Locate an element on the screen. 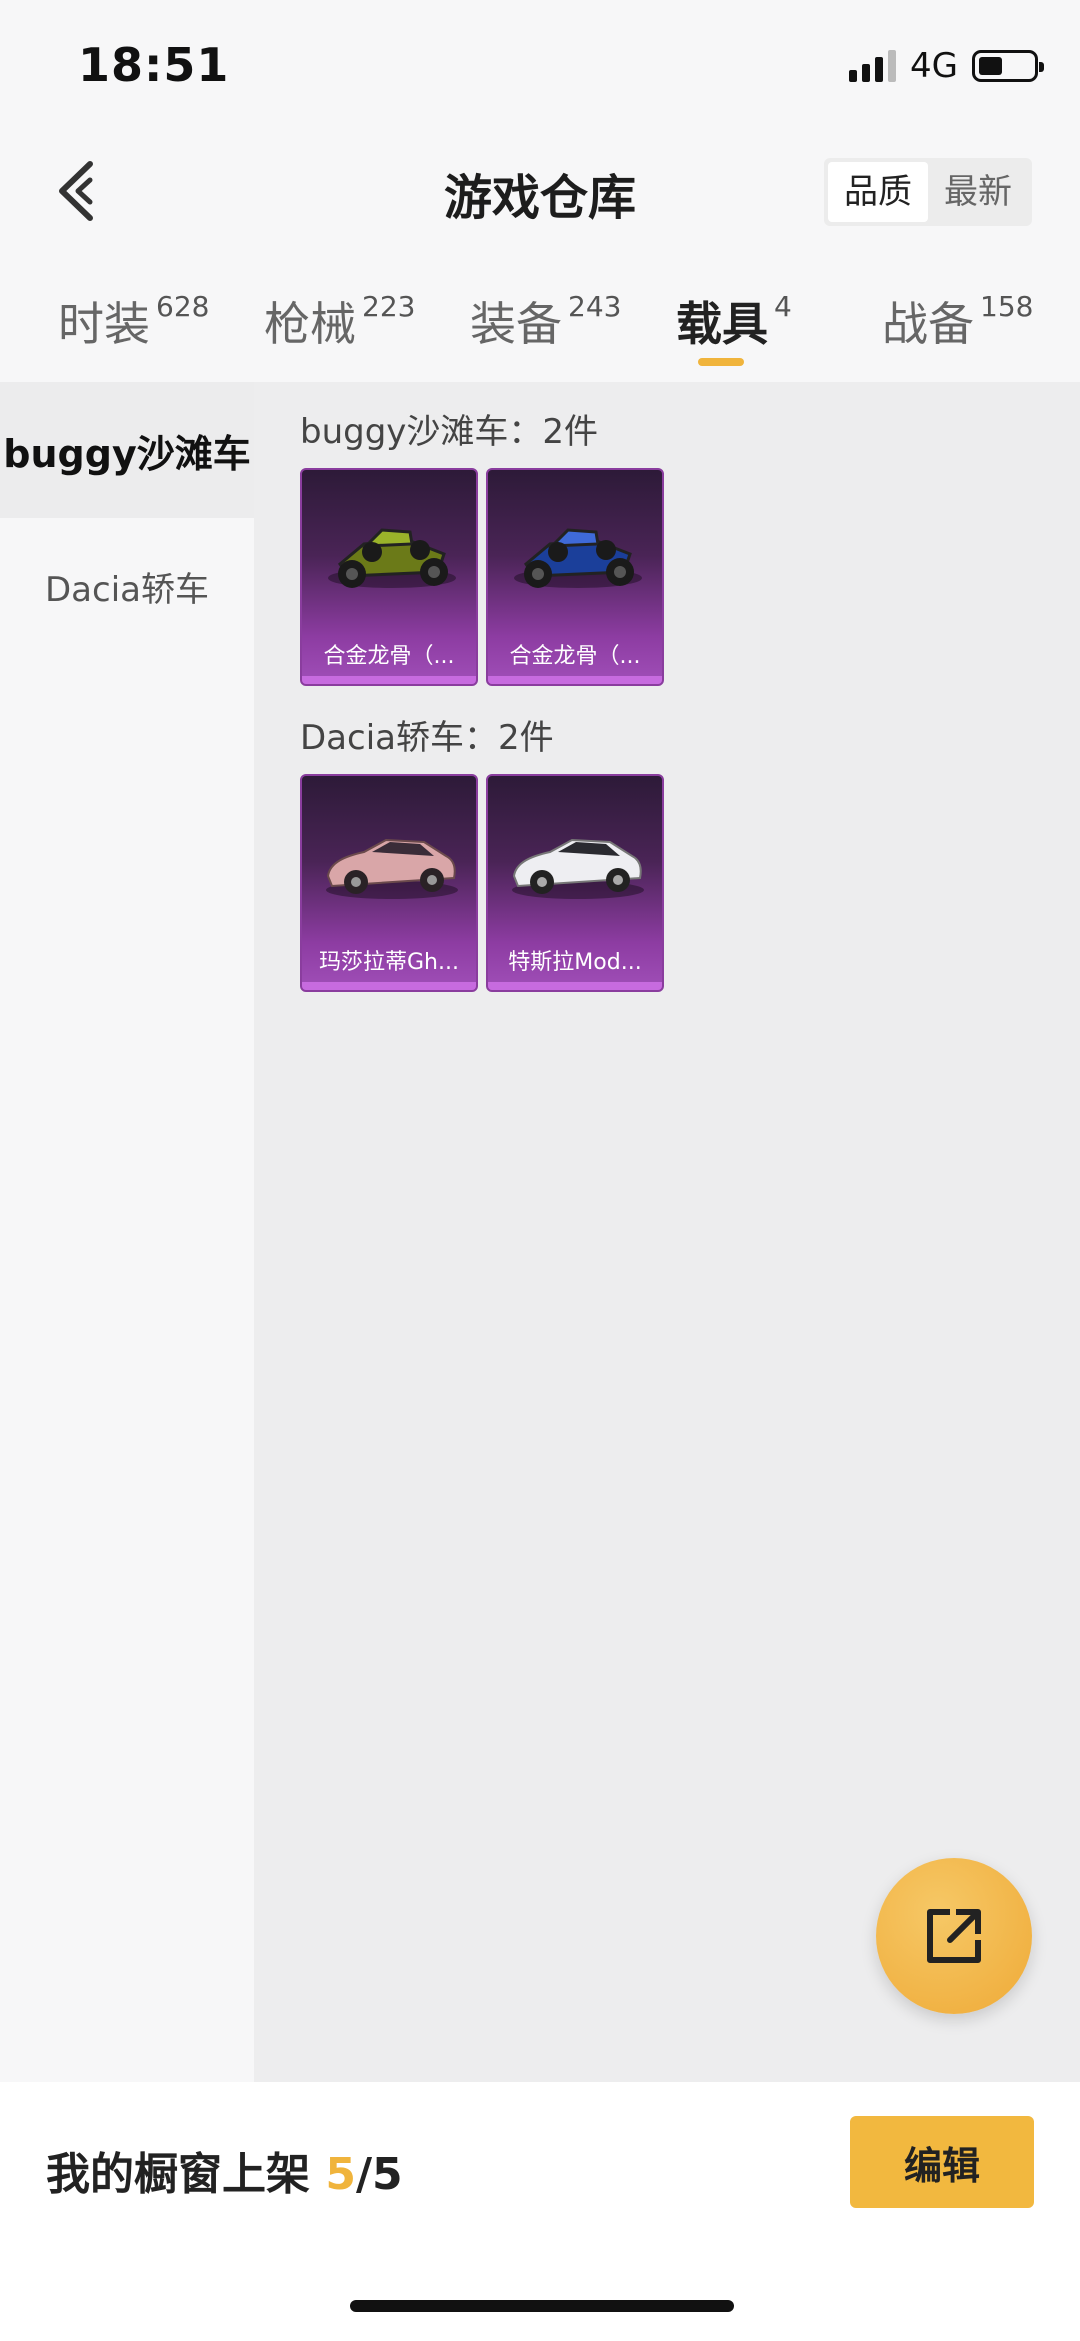  tab-equipment: 装备 243 is located at coordinates (545, 321).